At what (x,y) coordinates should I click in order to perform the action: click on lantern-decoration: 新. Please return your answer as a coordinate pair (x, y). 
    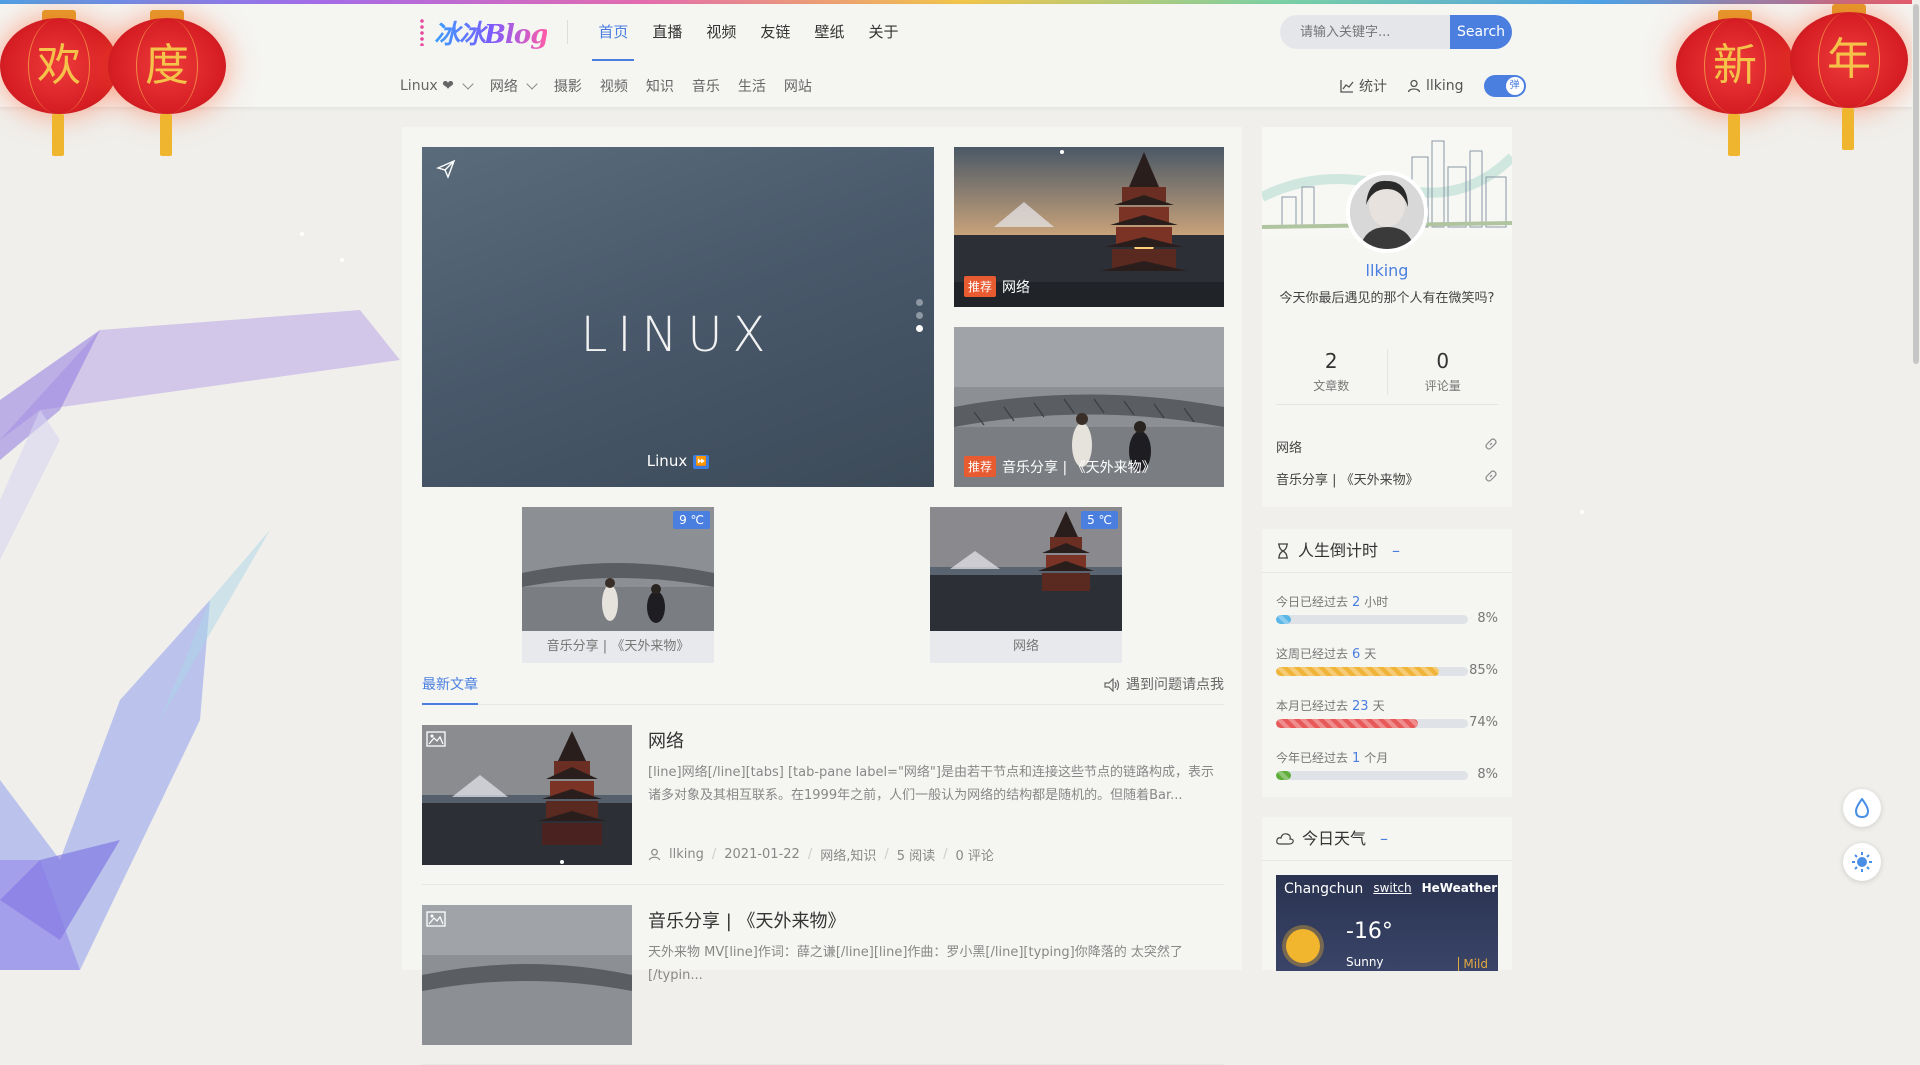
    Looking at the image, I should click on (1735, 83).